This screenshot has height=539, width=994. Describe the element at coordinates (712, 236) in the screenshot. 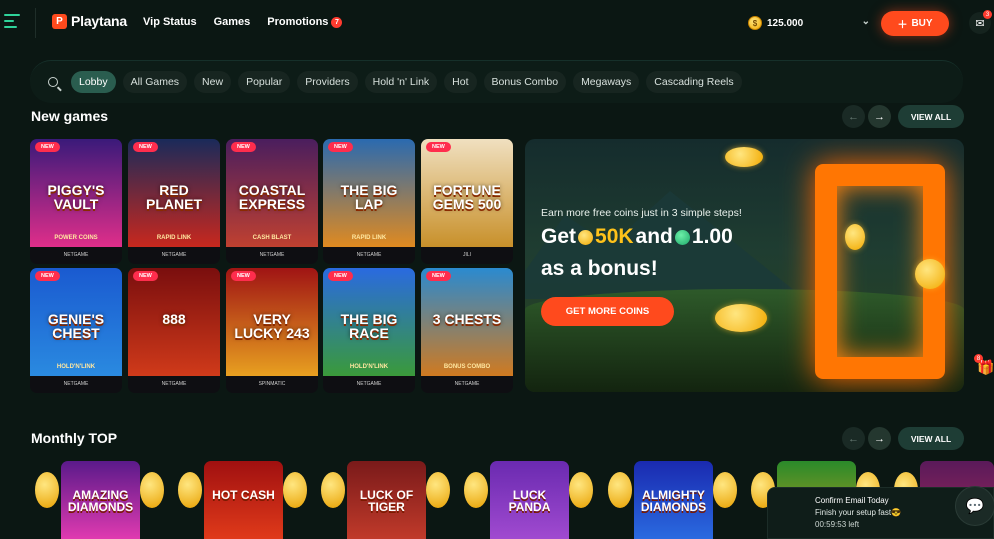

I see `banner-amount-green: 1.00` at that location.